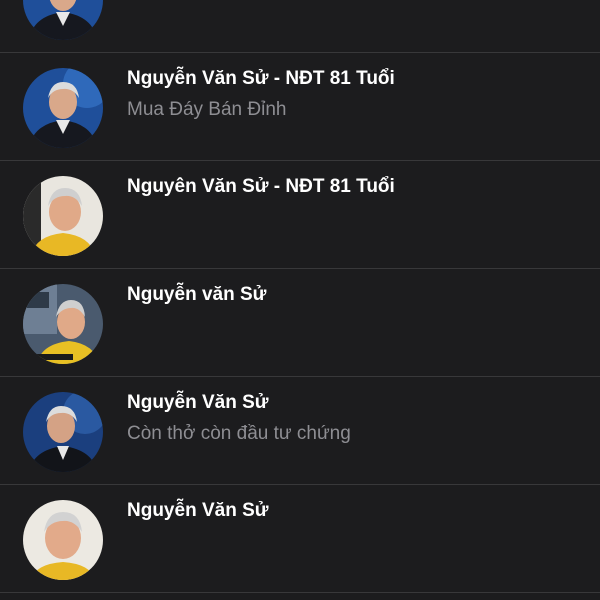  I want to click on result-row, so click(300, 26).